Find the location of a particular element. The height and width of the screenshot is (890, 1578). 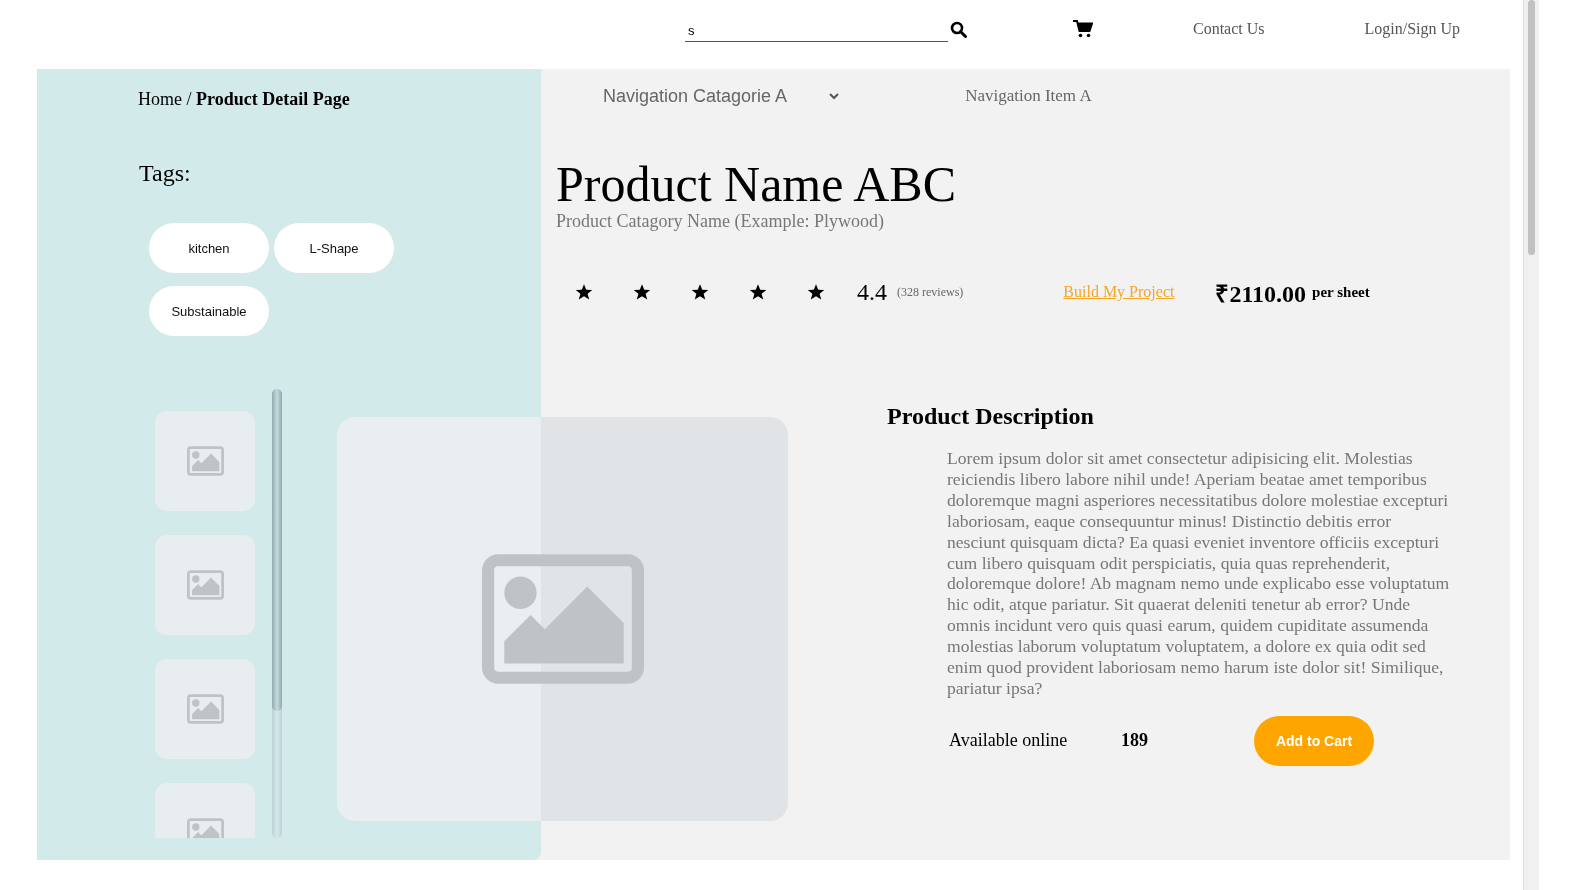

chevron-down-icon is located at coordinates (834, 96).